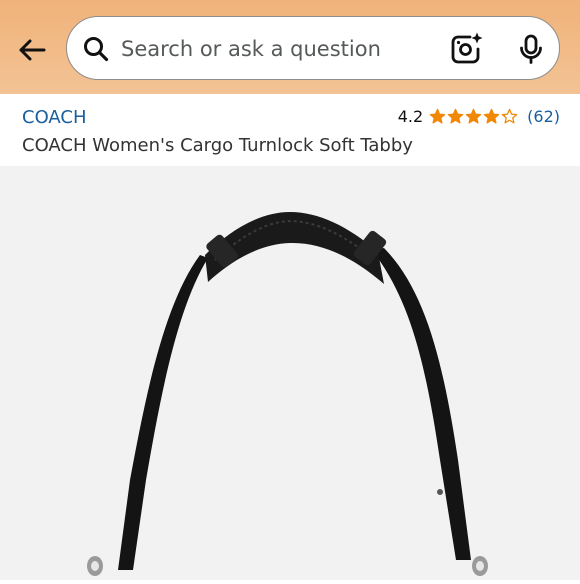 This screenshot has height=584, width=580. Describe the element at coordinates (531, 49) in the screenshot. I see `microphone-icon` at that location.